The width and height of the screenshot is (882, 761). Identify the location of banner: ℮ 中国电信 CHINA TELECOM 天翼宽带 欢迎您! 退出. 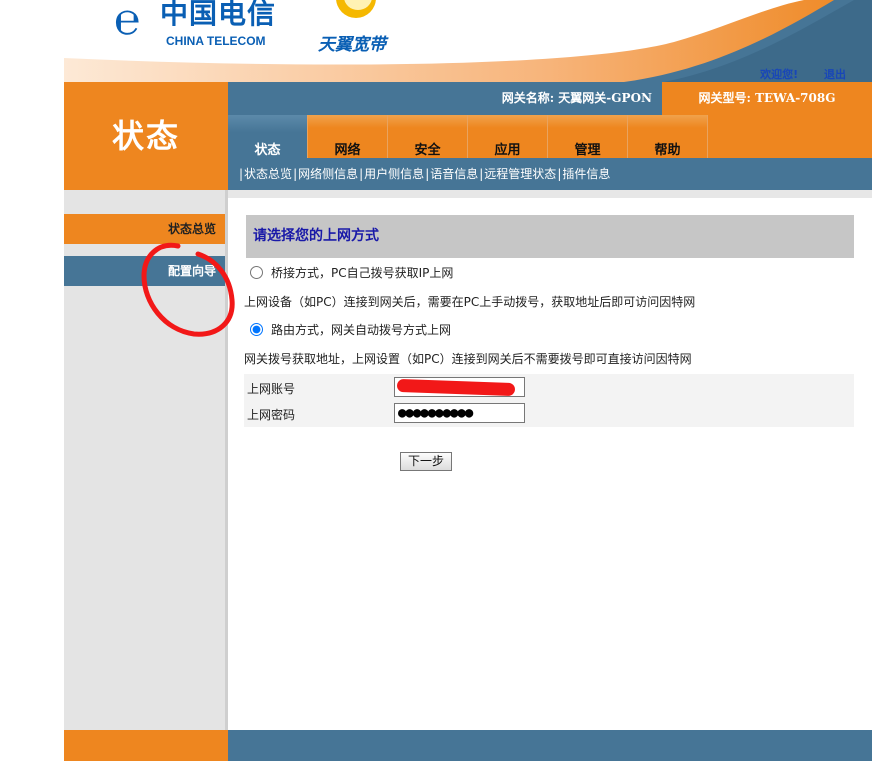
(468, 41).